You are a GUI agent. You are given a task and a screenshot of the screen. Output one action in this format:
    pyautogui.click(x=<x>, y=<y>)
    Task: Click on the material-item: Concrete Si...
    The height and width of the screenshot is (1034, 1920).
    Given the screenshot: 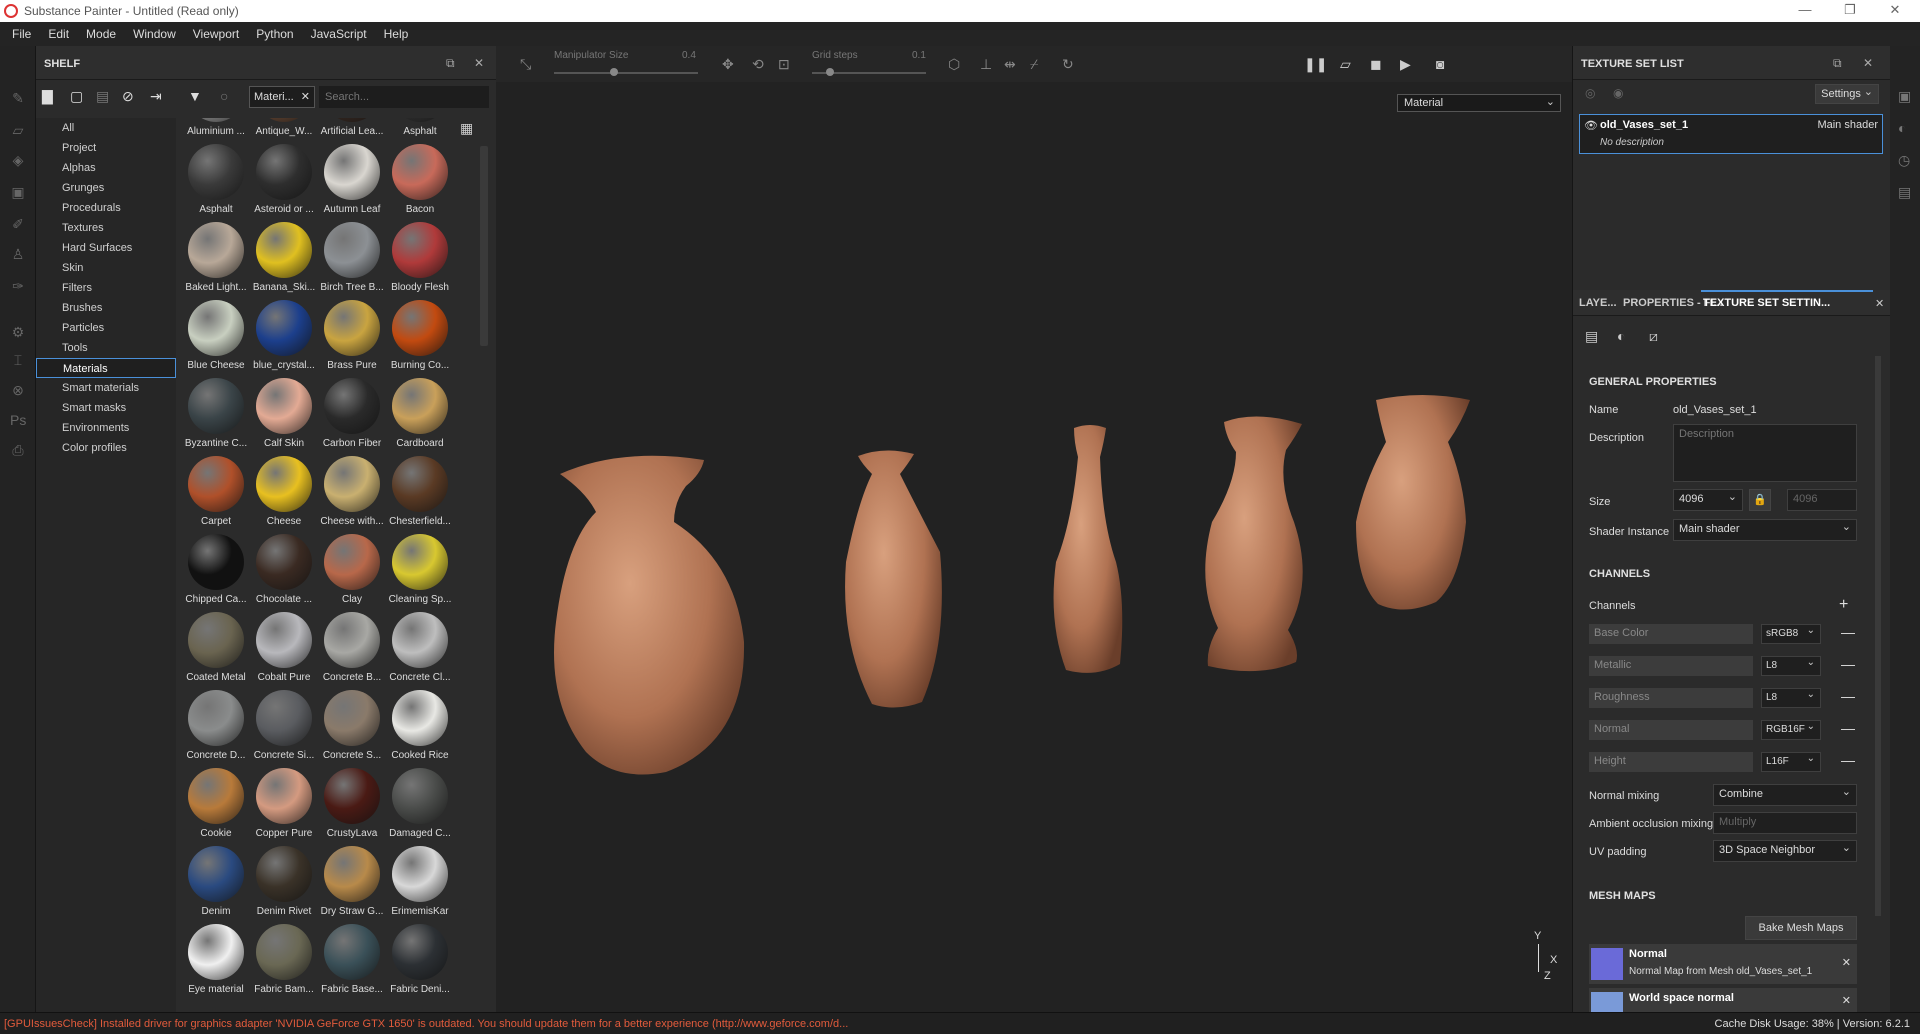 What is the action you would take?
    pyautogui.click(x=284, y=729)
    